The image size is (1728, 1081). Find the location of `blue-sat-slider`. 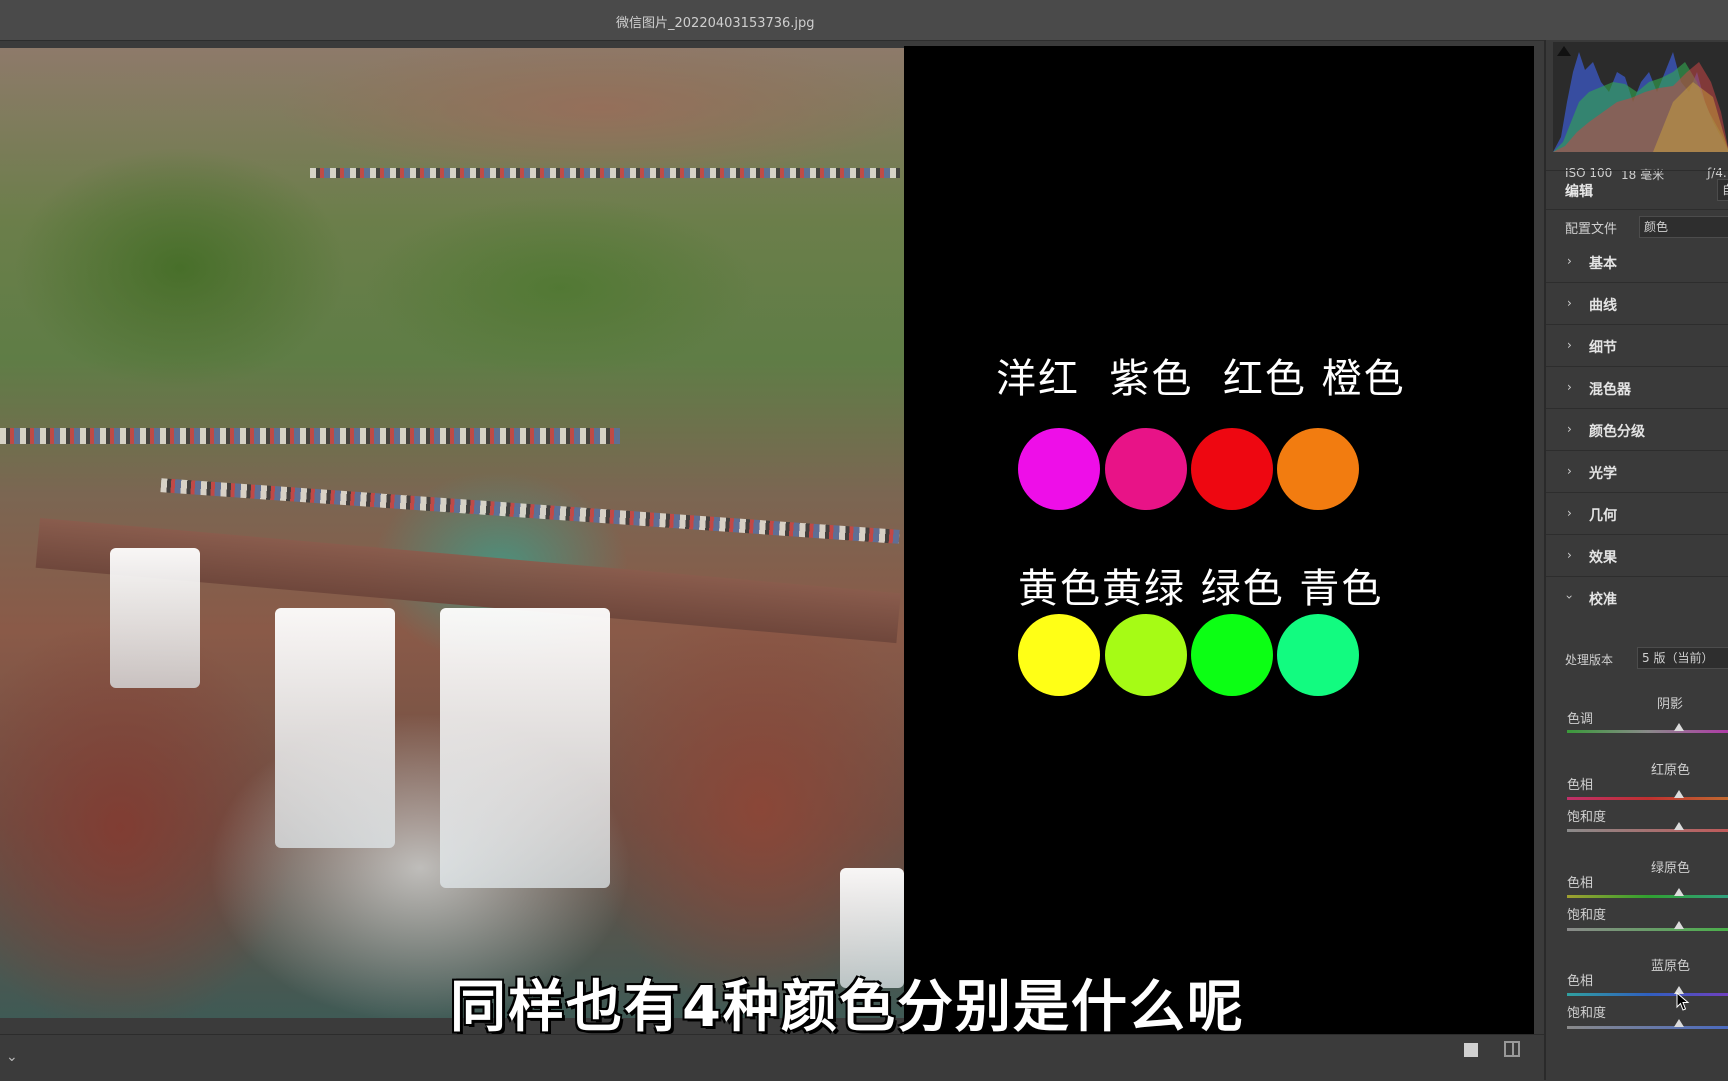

blue-sat-slider is located at coordinates (1647, 1027).